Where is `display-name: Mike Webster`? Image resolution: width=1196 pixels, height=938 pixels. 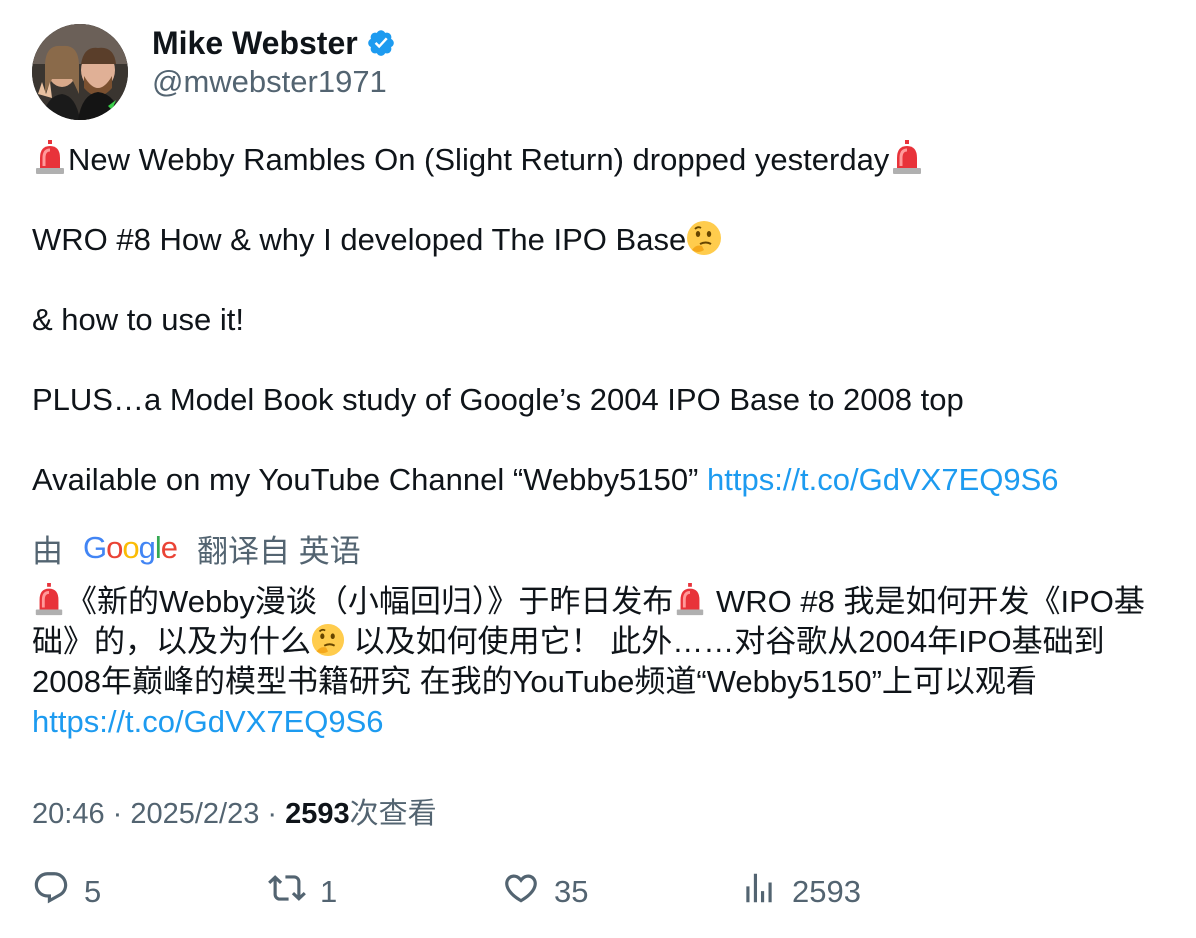
display-name: Mike Webster is located at coordinates (255, 43).